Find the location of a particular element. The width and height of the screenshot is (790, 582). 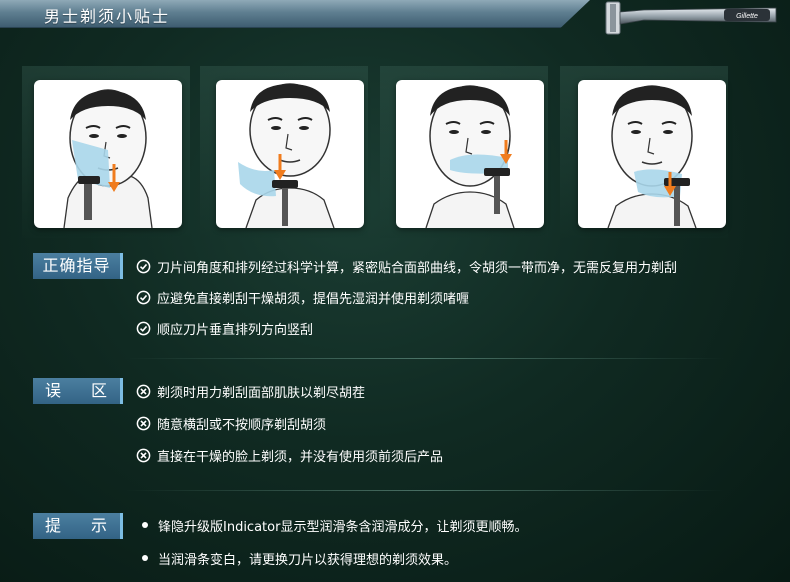

correct-item-text: 顺应刀片垂直排列方向竖刮 is located at coordinates (235, 330).